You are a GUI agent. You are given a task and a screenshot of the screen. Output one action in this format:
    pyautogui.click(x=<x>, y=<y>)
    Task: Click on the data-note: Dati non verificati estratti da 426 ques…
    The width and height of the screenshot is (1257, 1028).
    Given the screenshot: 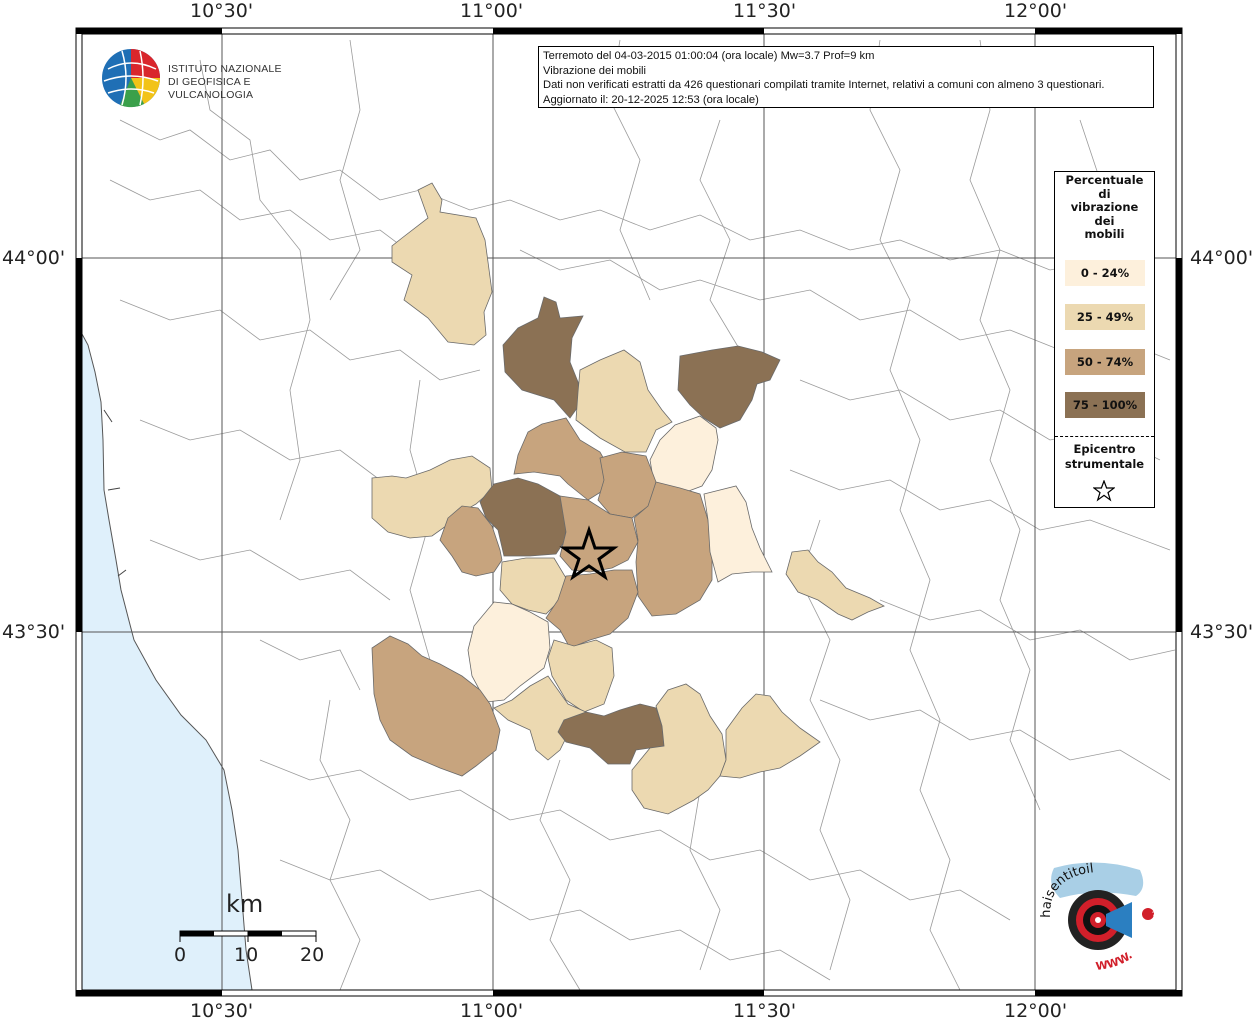 What is the action you would take?
    pyautogui.click(x=824, y=85)
    